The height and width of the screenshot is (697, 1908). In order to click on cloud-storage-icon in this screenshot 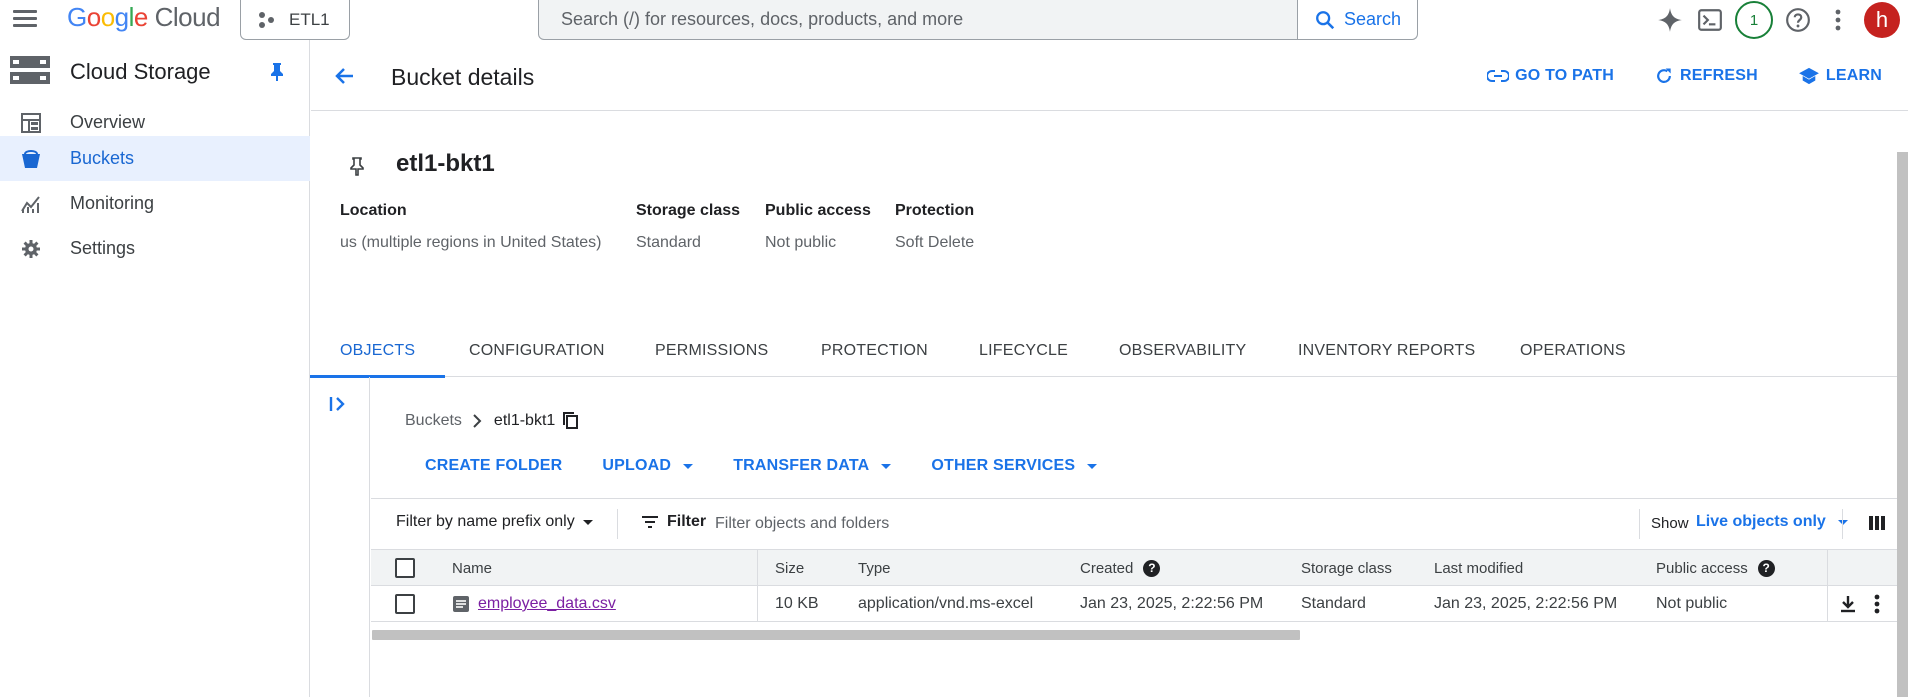, I will do `click(30, 70)`.